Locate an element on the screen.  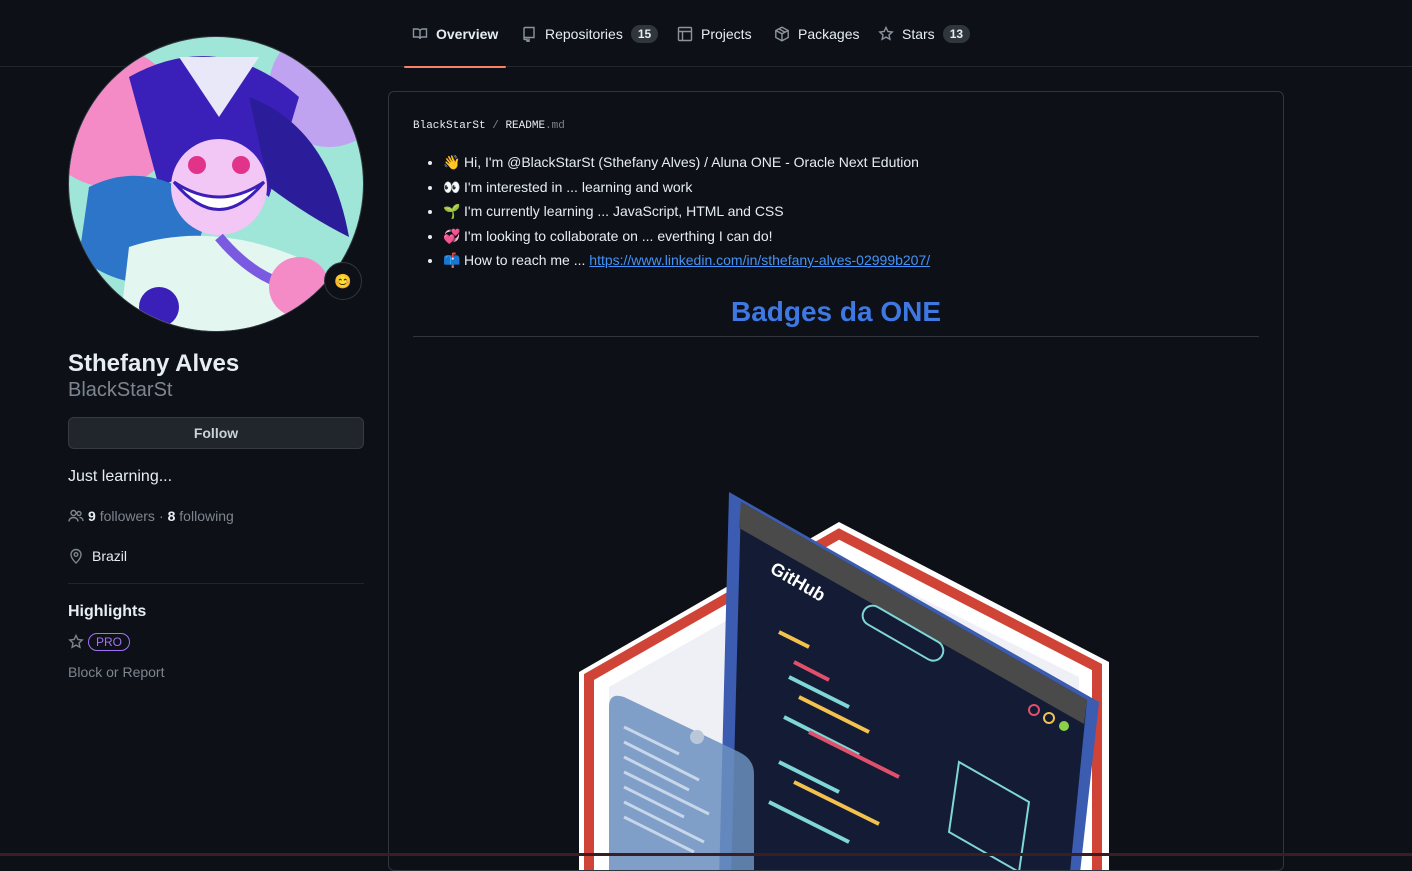
book-icon is located at coordinates (420, 34).